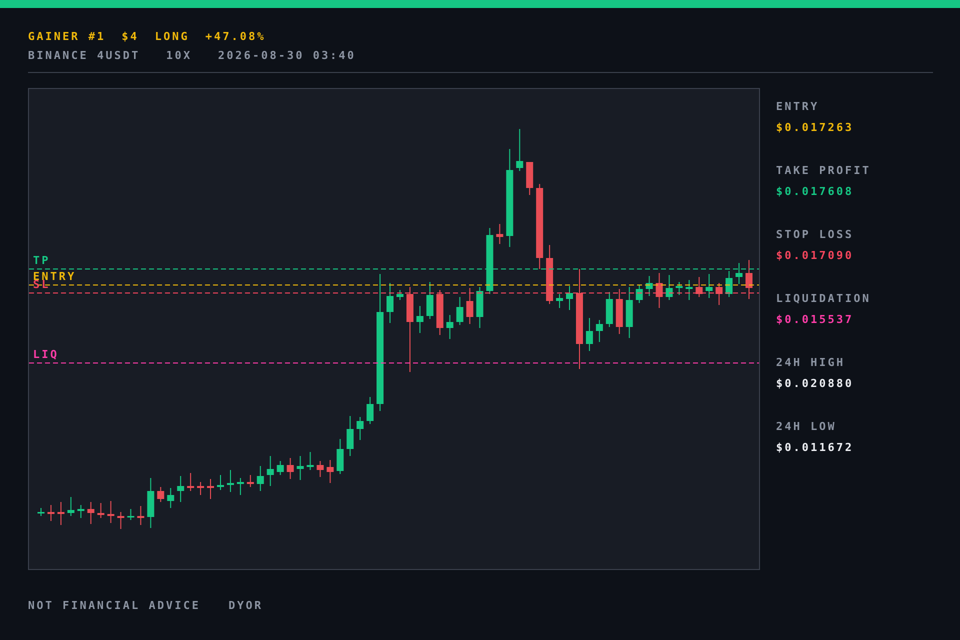 This screenshot has height=640, width=960. Describe the element at coordinates (815, 447) in the screenshot. I see `stat-value: $0.011672` at that location.